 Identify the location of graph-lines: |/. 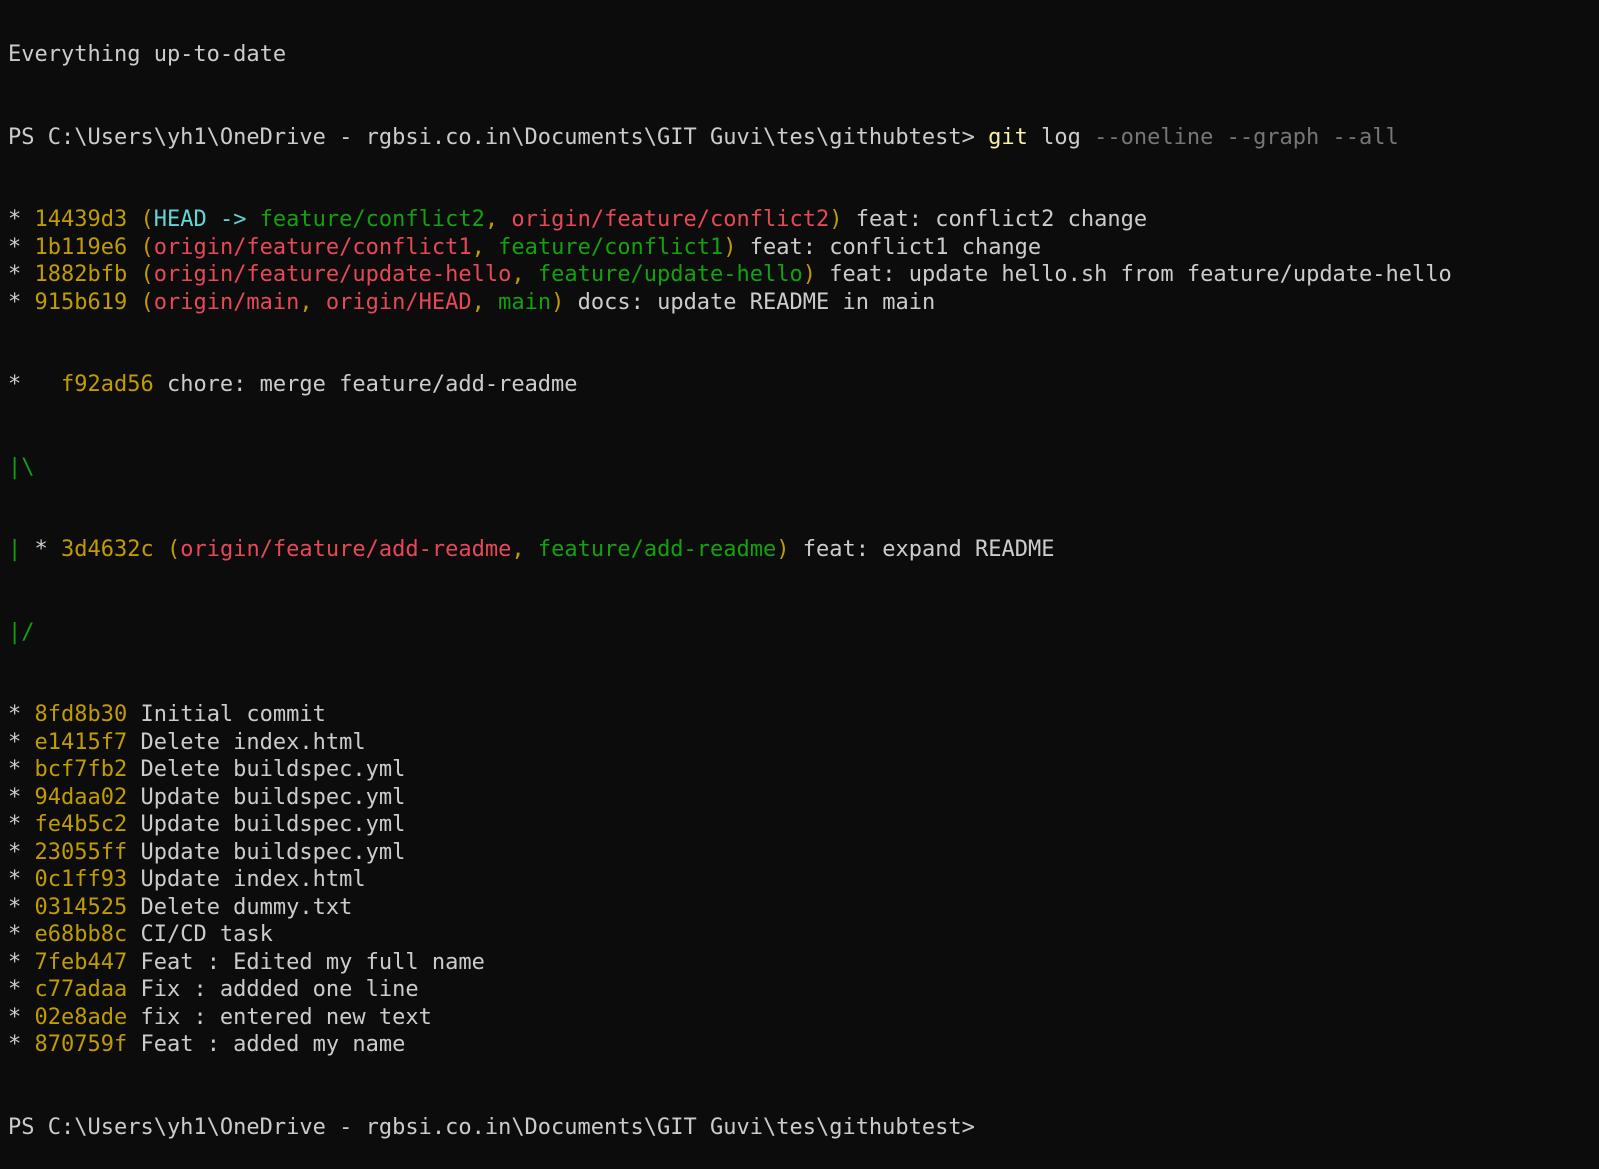
(21, 632).